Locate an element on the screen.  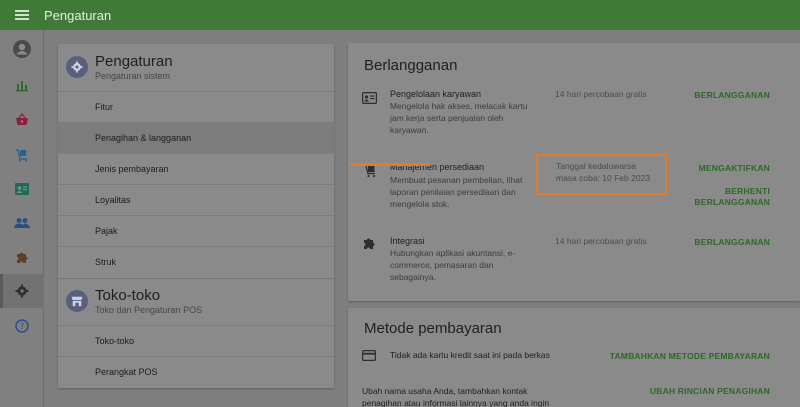
activate-button: MENGAKTIFKAN is located at coordinates (734, 168).